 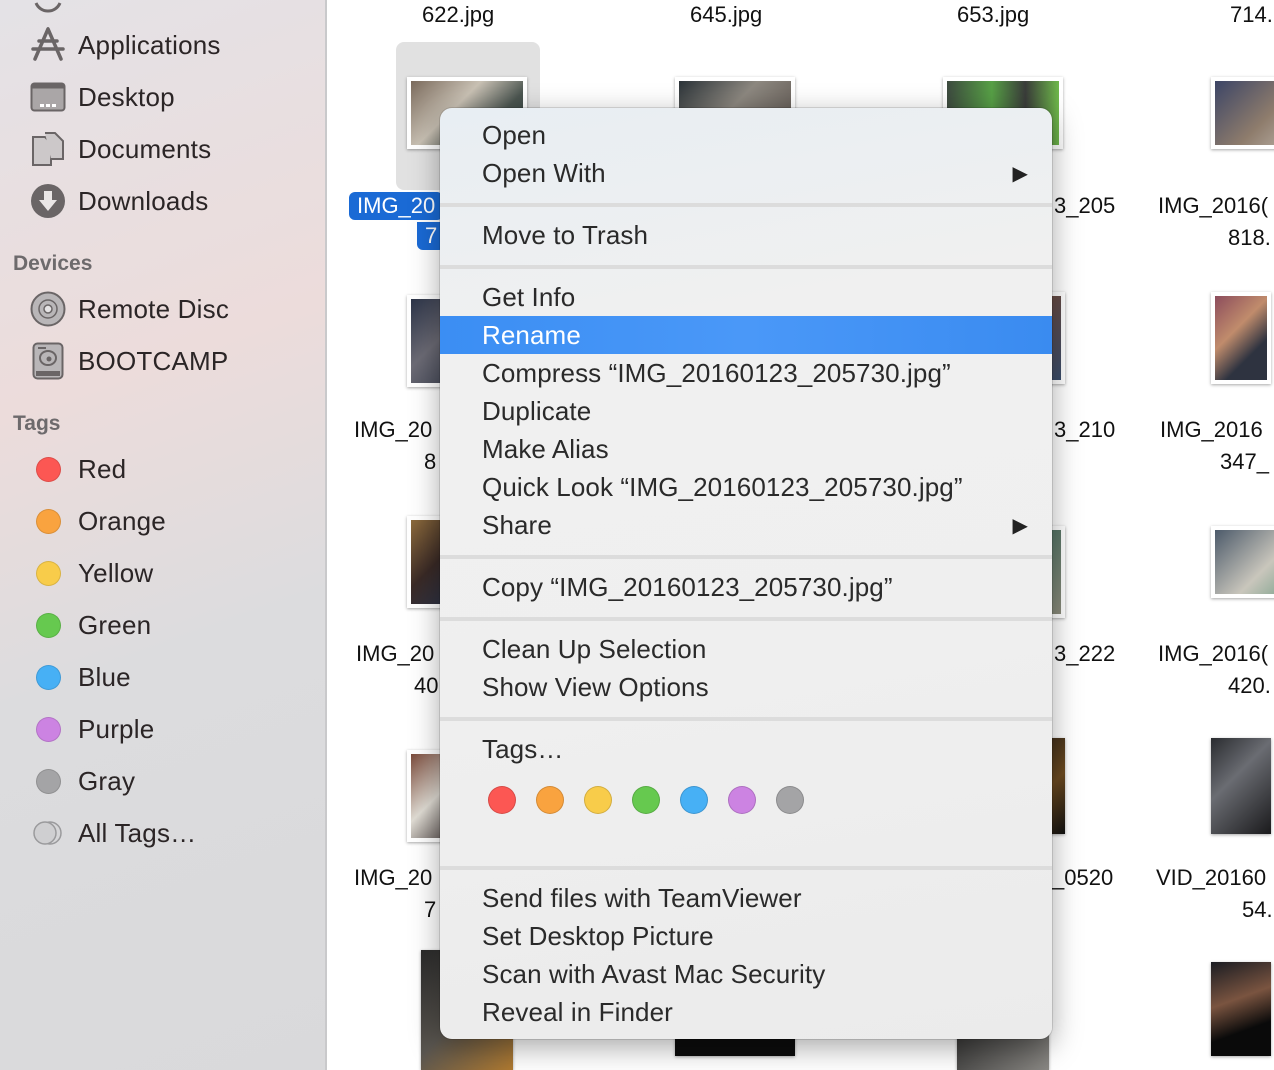 I want to click on sidebar-item-downloads: Downloads, so click(x=118, y=201).